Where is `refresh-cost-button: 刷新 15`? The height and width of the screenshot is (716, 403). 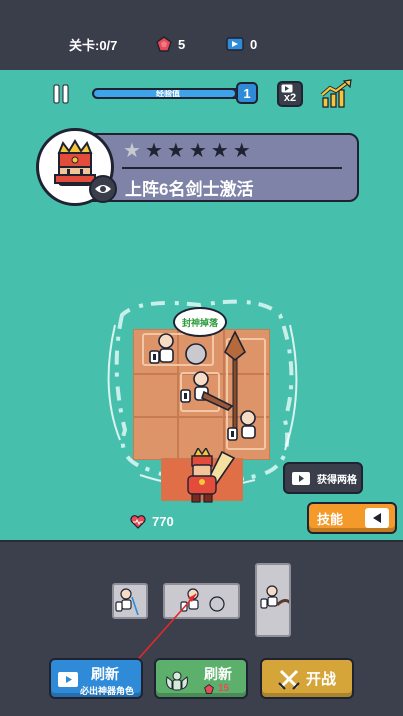
refresh-cost-button: 刷新 15 is located at coordinates (201, 678).